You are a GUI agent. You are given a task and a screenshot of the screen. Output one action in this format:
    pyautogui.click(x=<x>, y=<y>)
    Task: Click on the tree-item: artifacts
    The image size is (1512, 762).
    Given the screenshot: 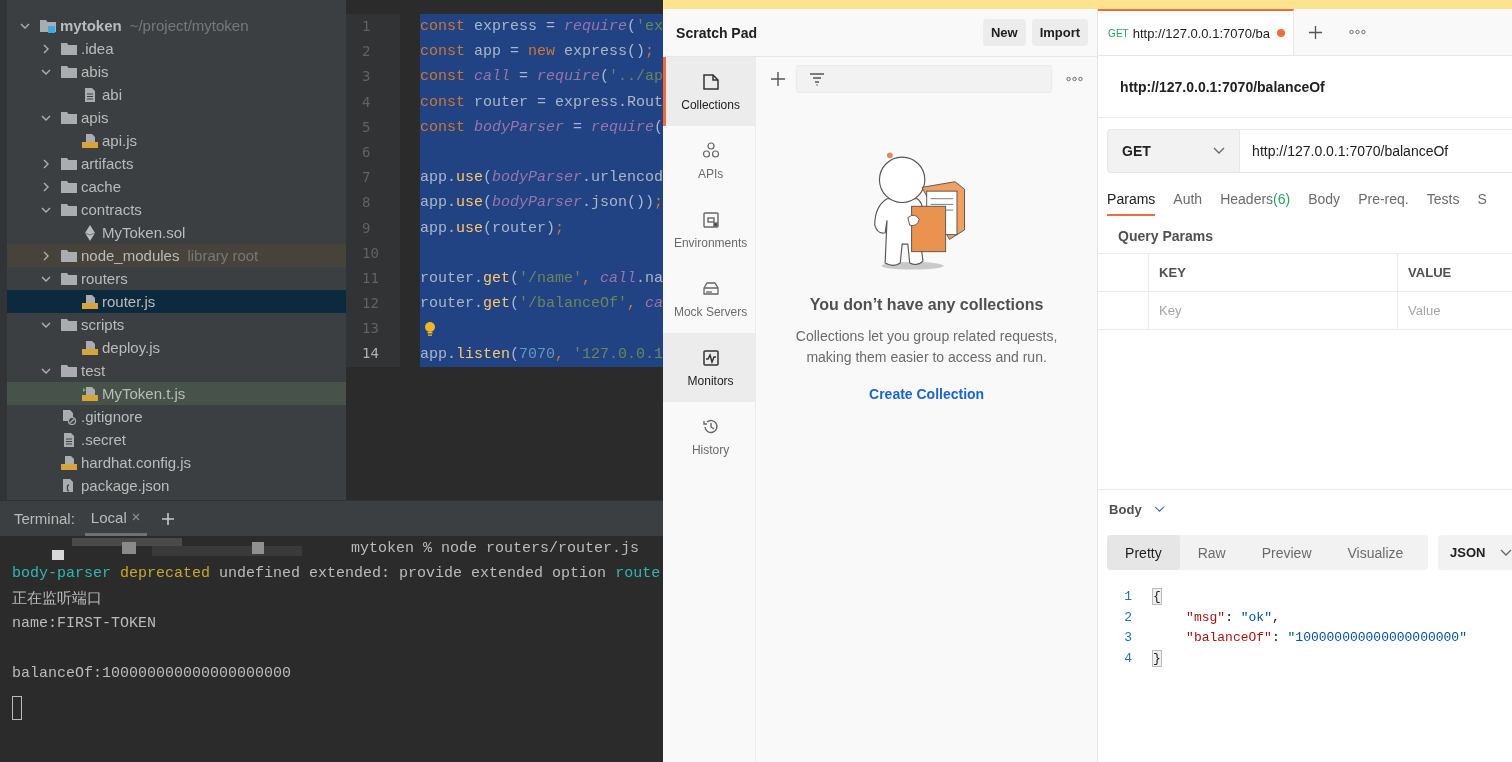 What is the action you would take?
    pyautogui.click(x=176, y=163)
    